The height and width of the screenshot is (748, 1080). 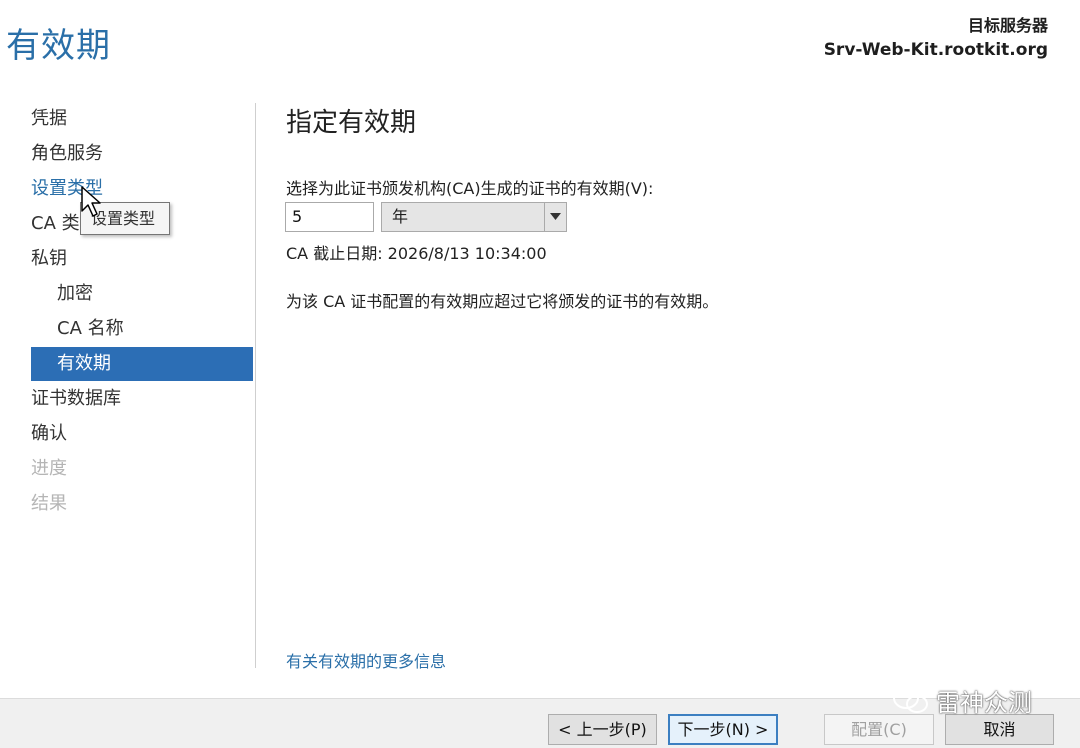 I want to click on nav-item-validity-period: 有效期, so click(x=142, y=364).